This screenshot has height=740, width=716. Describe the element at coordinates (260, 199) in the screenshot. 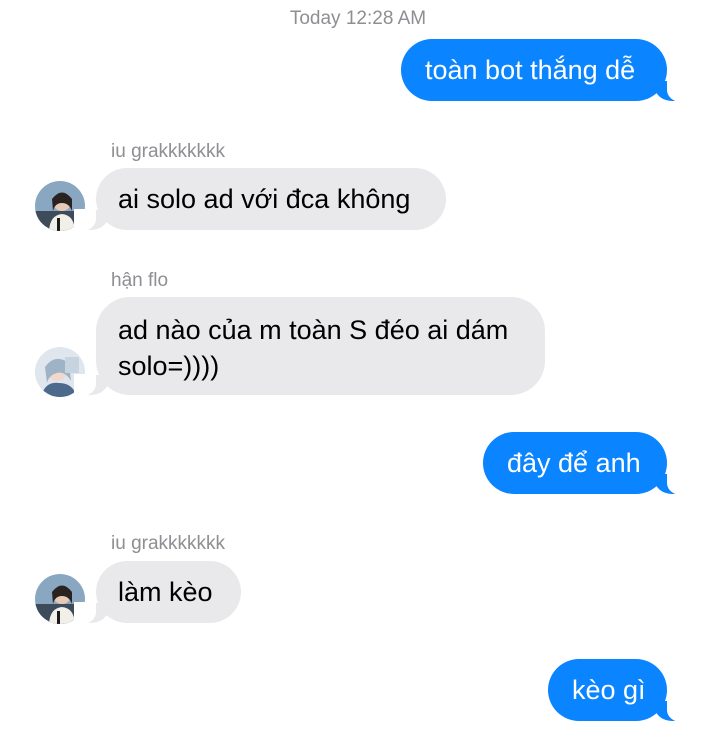

I see `incoming-message-bubble: ai solo ad với đca không` at that location.